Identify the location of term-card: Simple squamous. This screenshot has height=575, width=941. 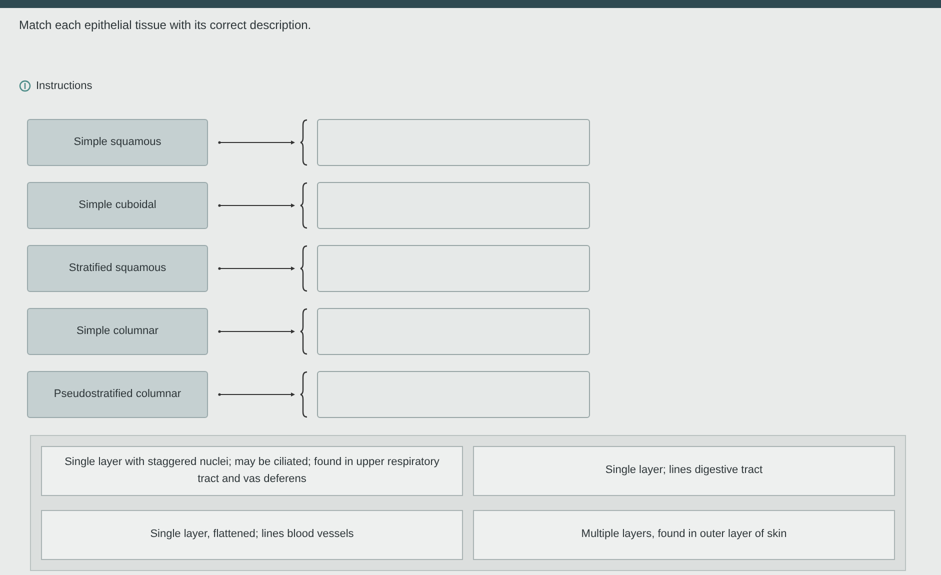
(117, 142).